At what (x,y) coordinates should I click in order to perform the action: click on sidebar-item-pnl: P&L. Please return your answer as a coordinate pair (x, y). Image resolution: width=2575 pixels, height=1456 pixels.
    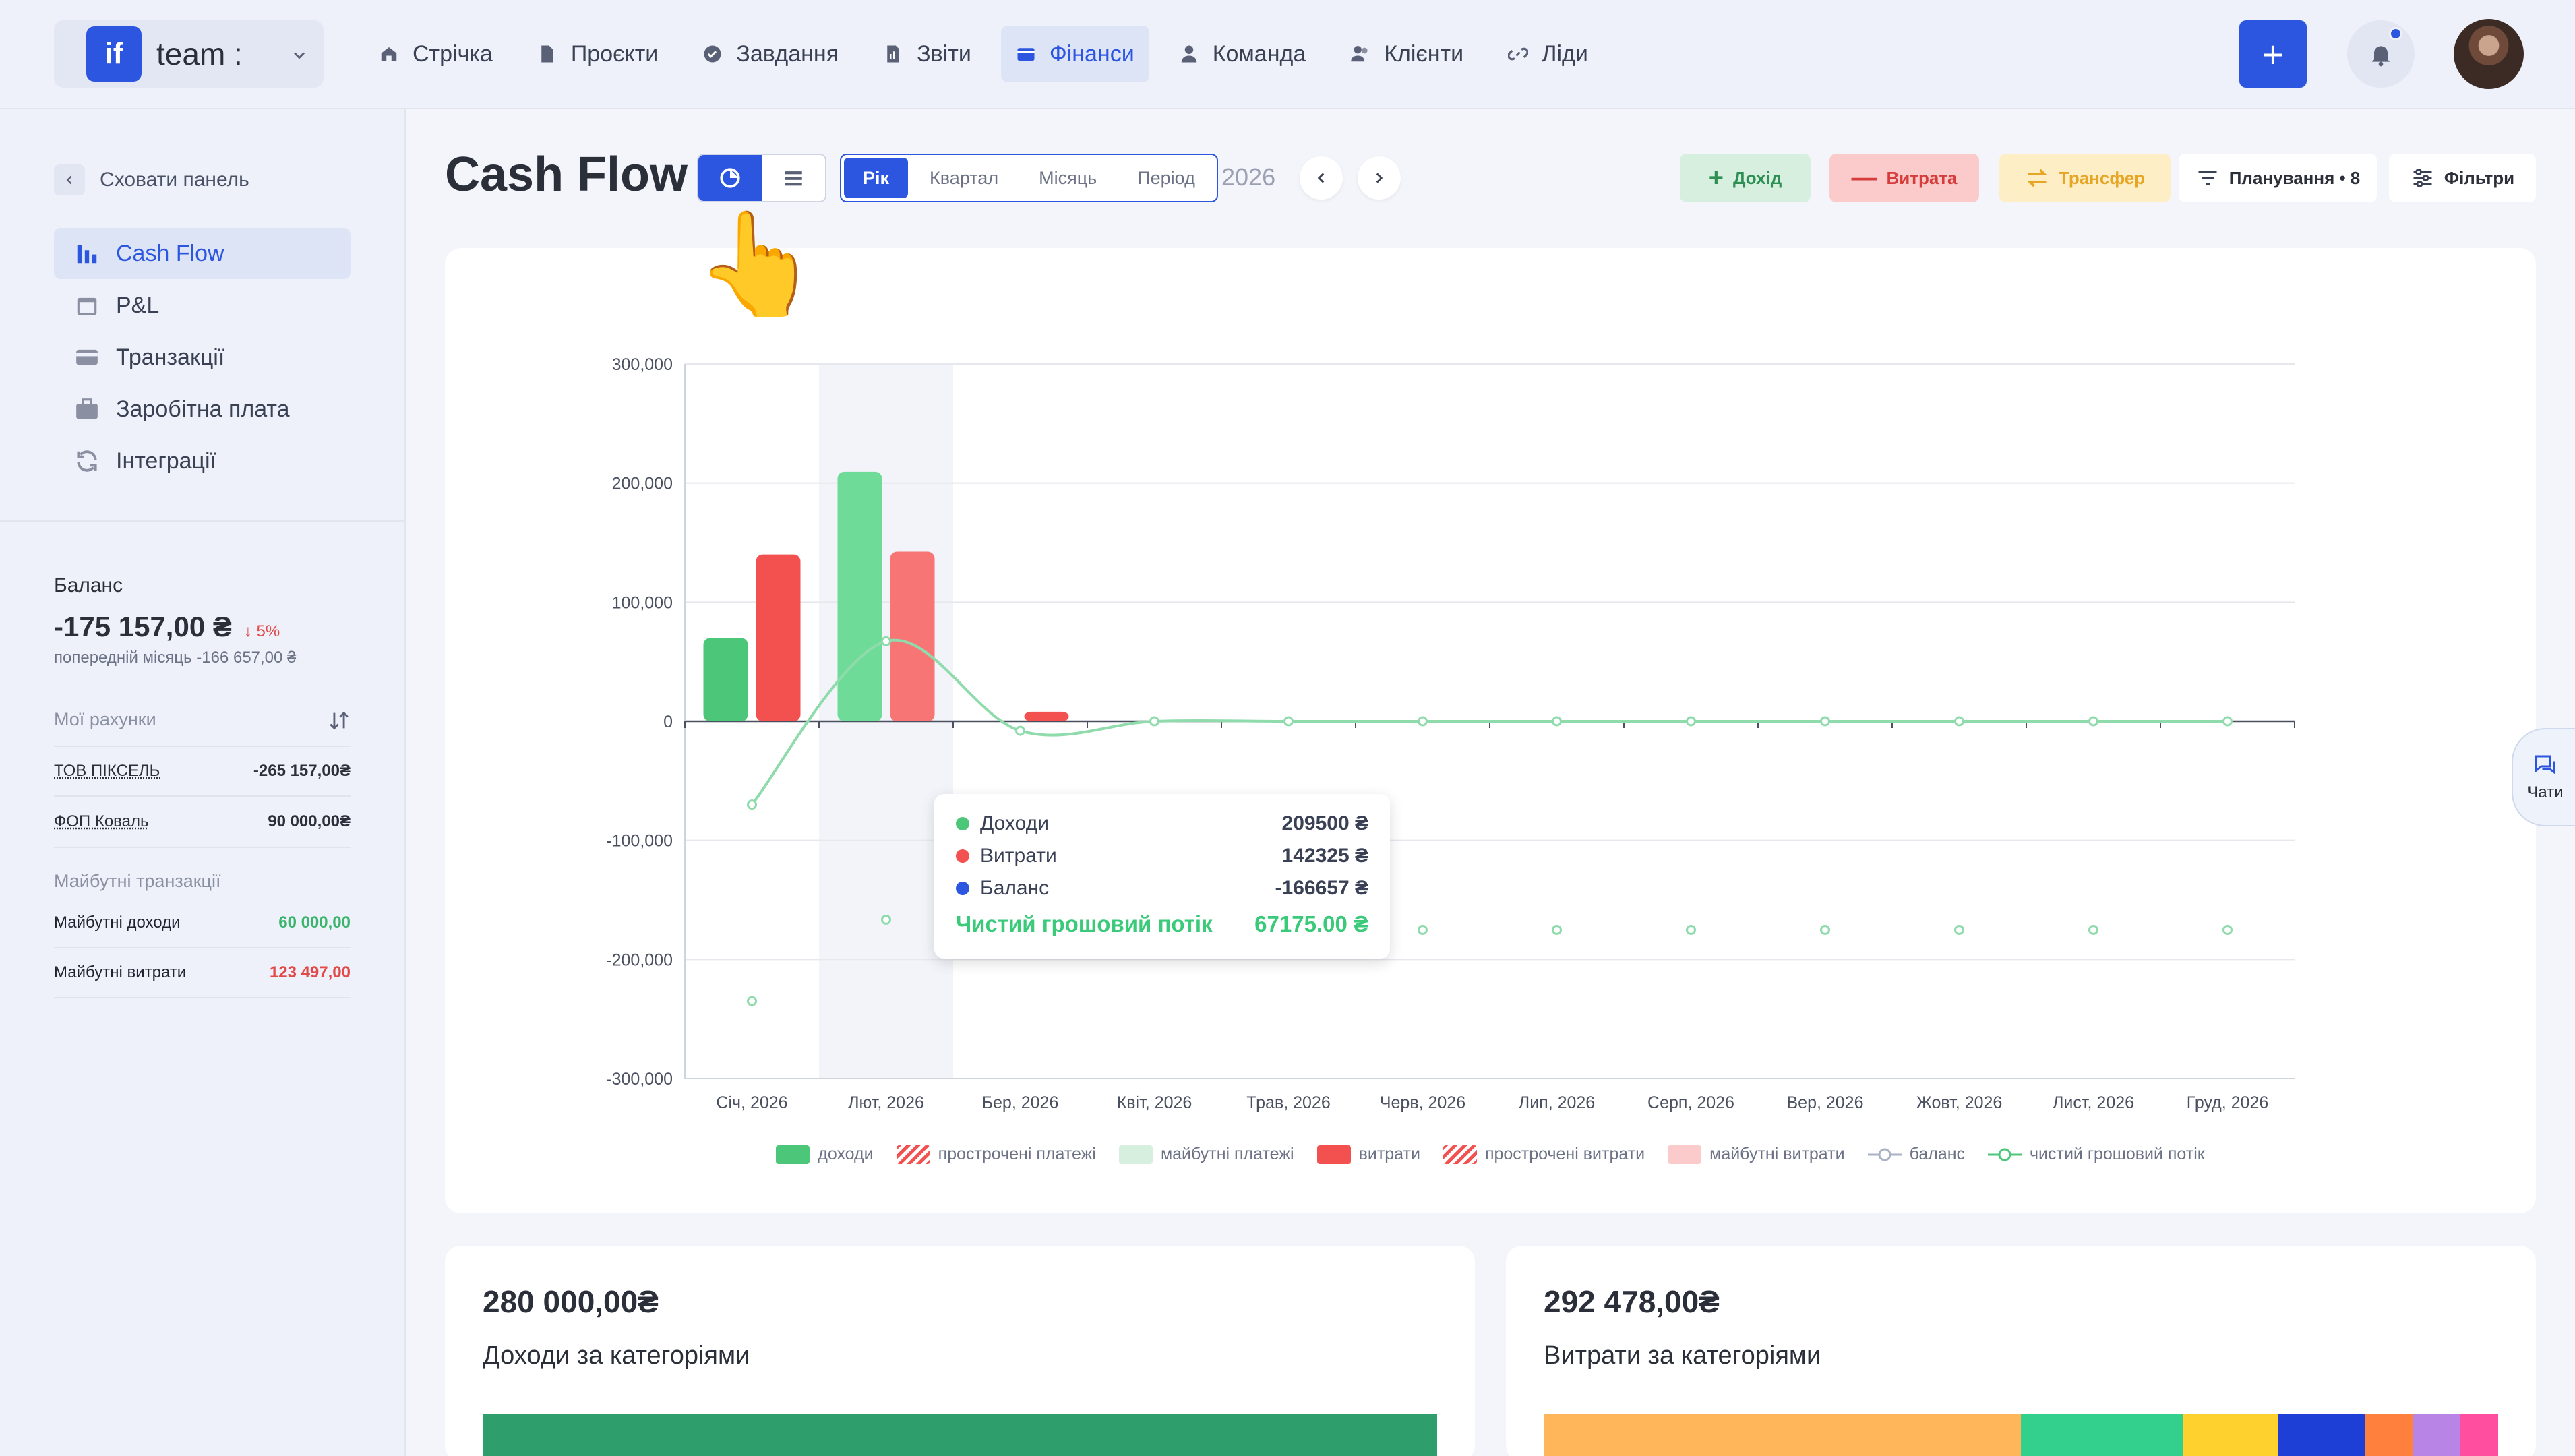
    Looking at the image, I should click on (202, 305).